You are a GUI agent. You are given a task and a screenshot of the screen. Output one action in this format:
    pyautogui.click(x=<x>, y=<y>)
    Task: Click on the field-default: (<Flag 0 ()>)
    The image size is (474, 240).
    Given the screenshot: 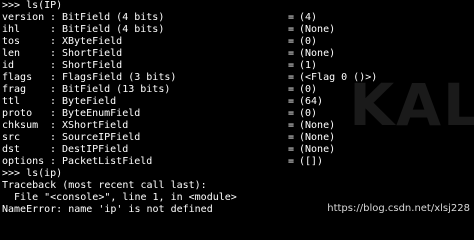 What is the action you would take?
    pyautogui.click(x=338, y=77)
    